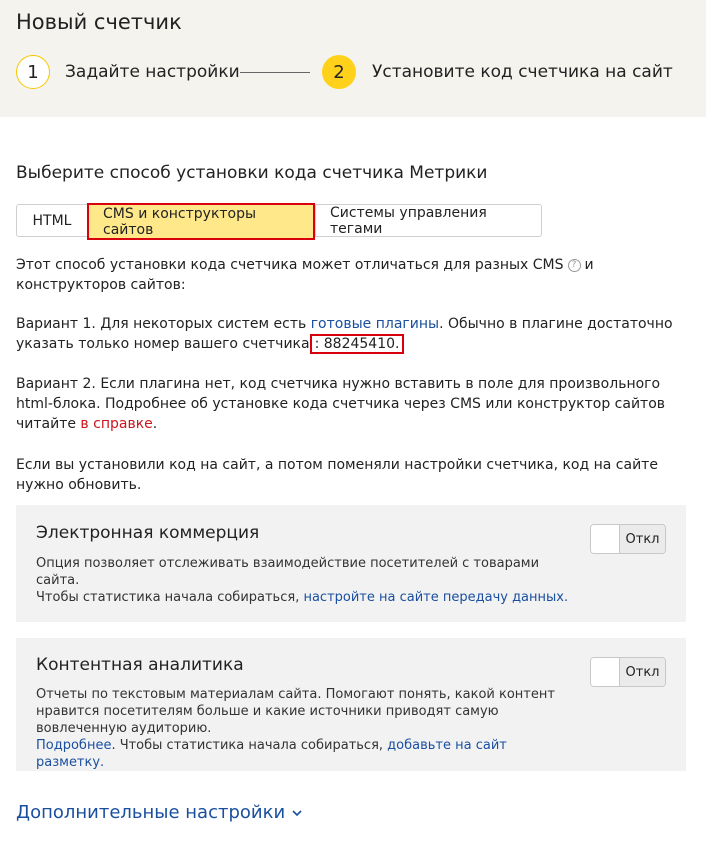 This screenshot has height=857, width=706. I want to click on variant-1-prefix: Вариант 1. Для некоторых систем есть, so click(163, 324).